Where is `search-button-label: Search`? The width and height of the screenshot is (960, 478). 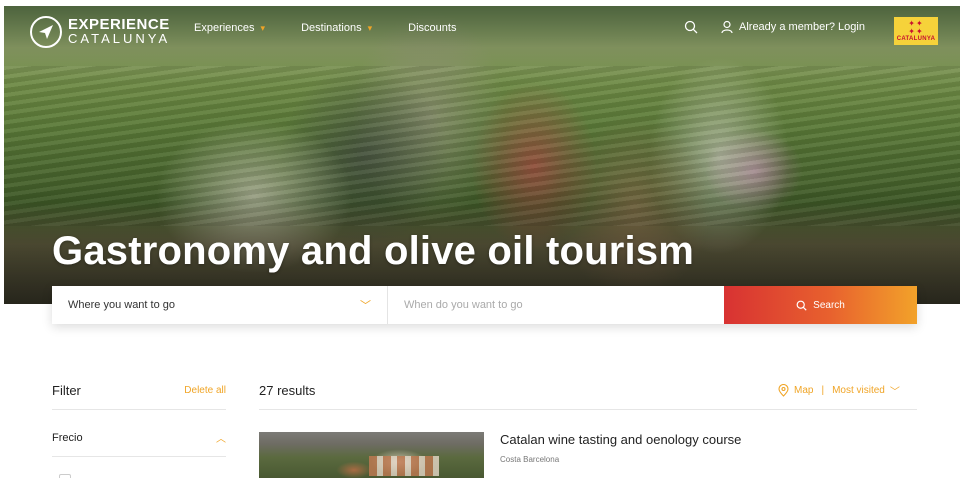 search-button-label: Search is located at coordinates (829, 305).